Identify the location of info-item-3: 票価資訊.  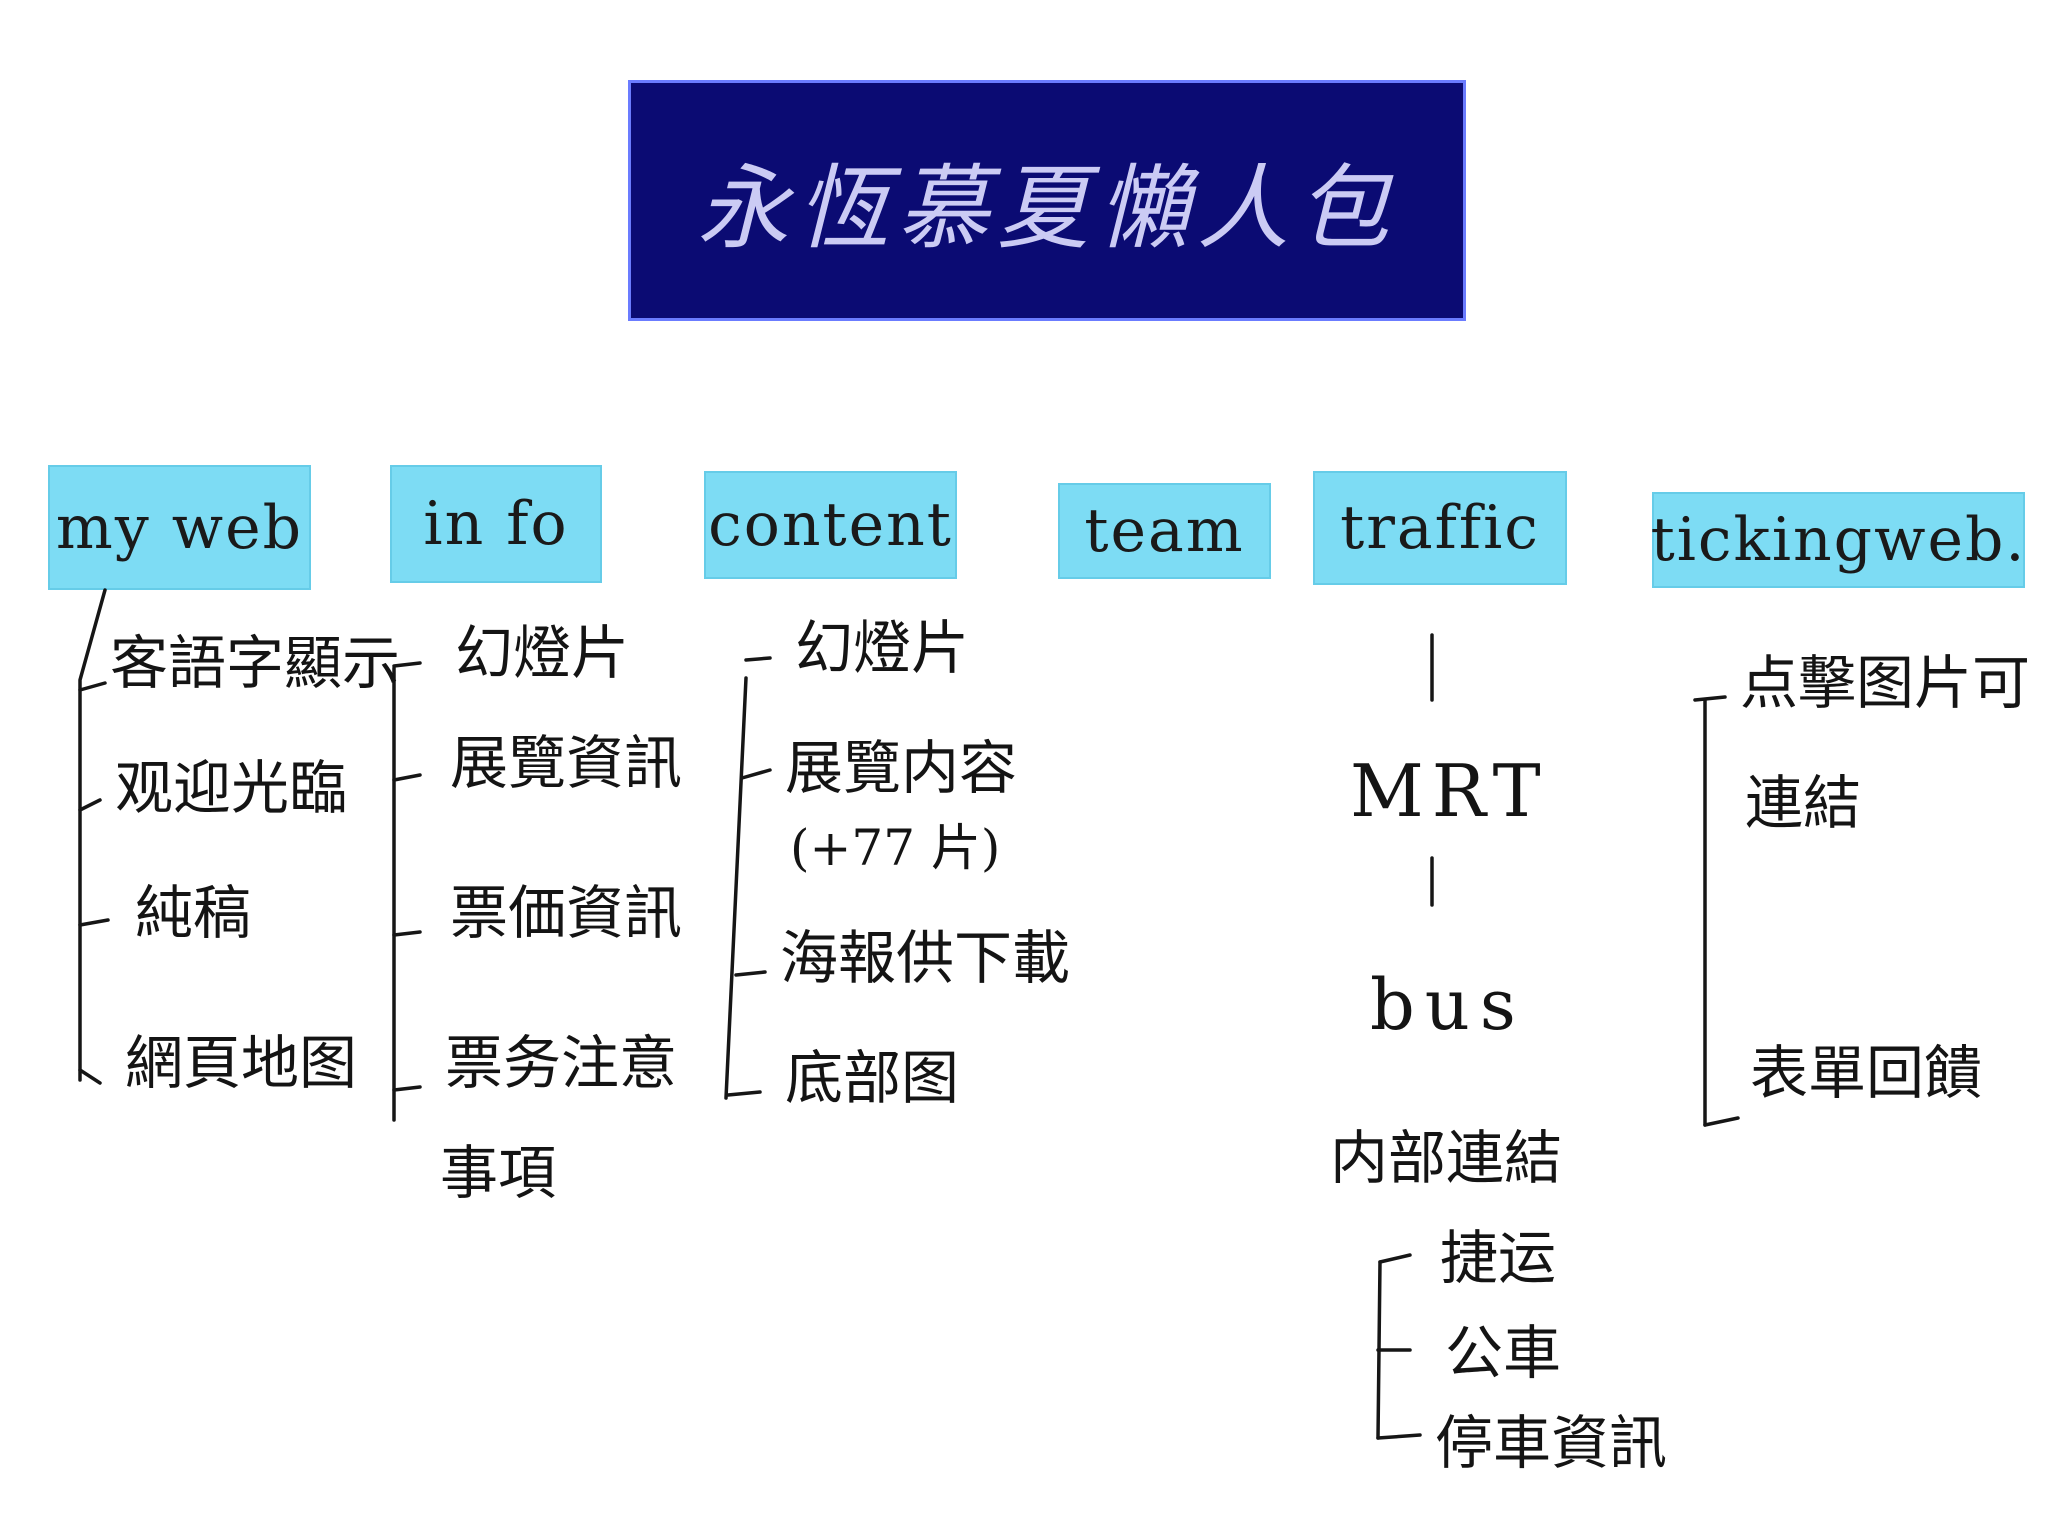
(566, 913).